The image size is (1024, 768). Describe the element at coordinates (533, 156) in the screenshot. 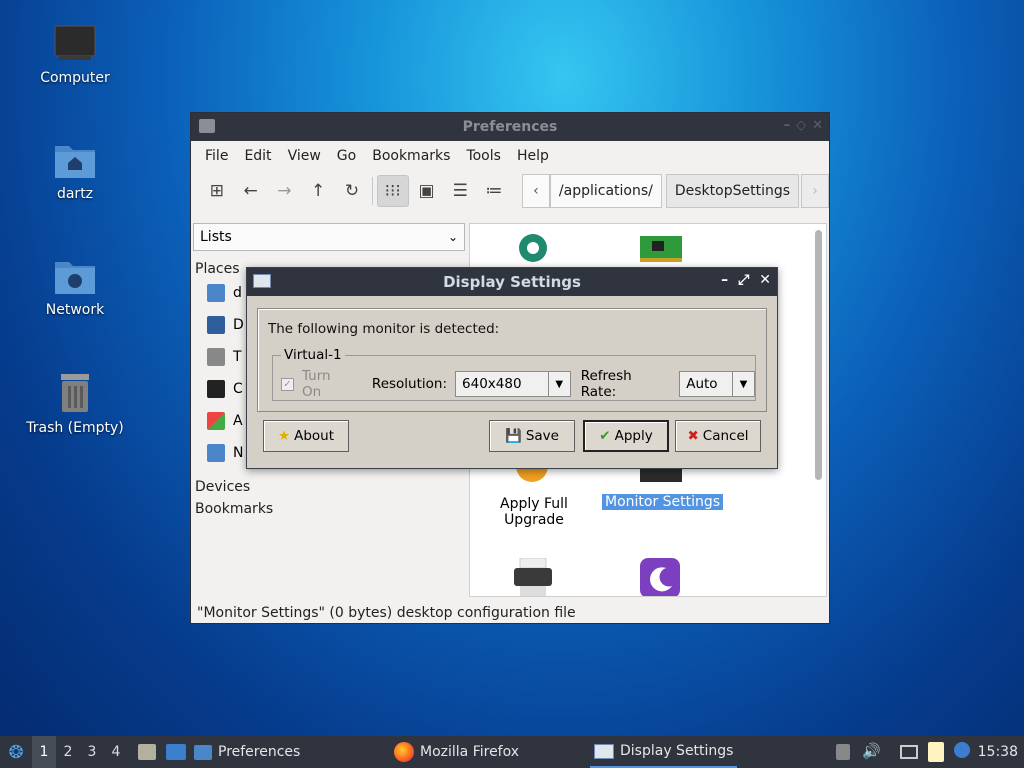

I see `menu-help: Help` at that location.